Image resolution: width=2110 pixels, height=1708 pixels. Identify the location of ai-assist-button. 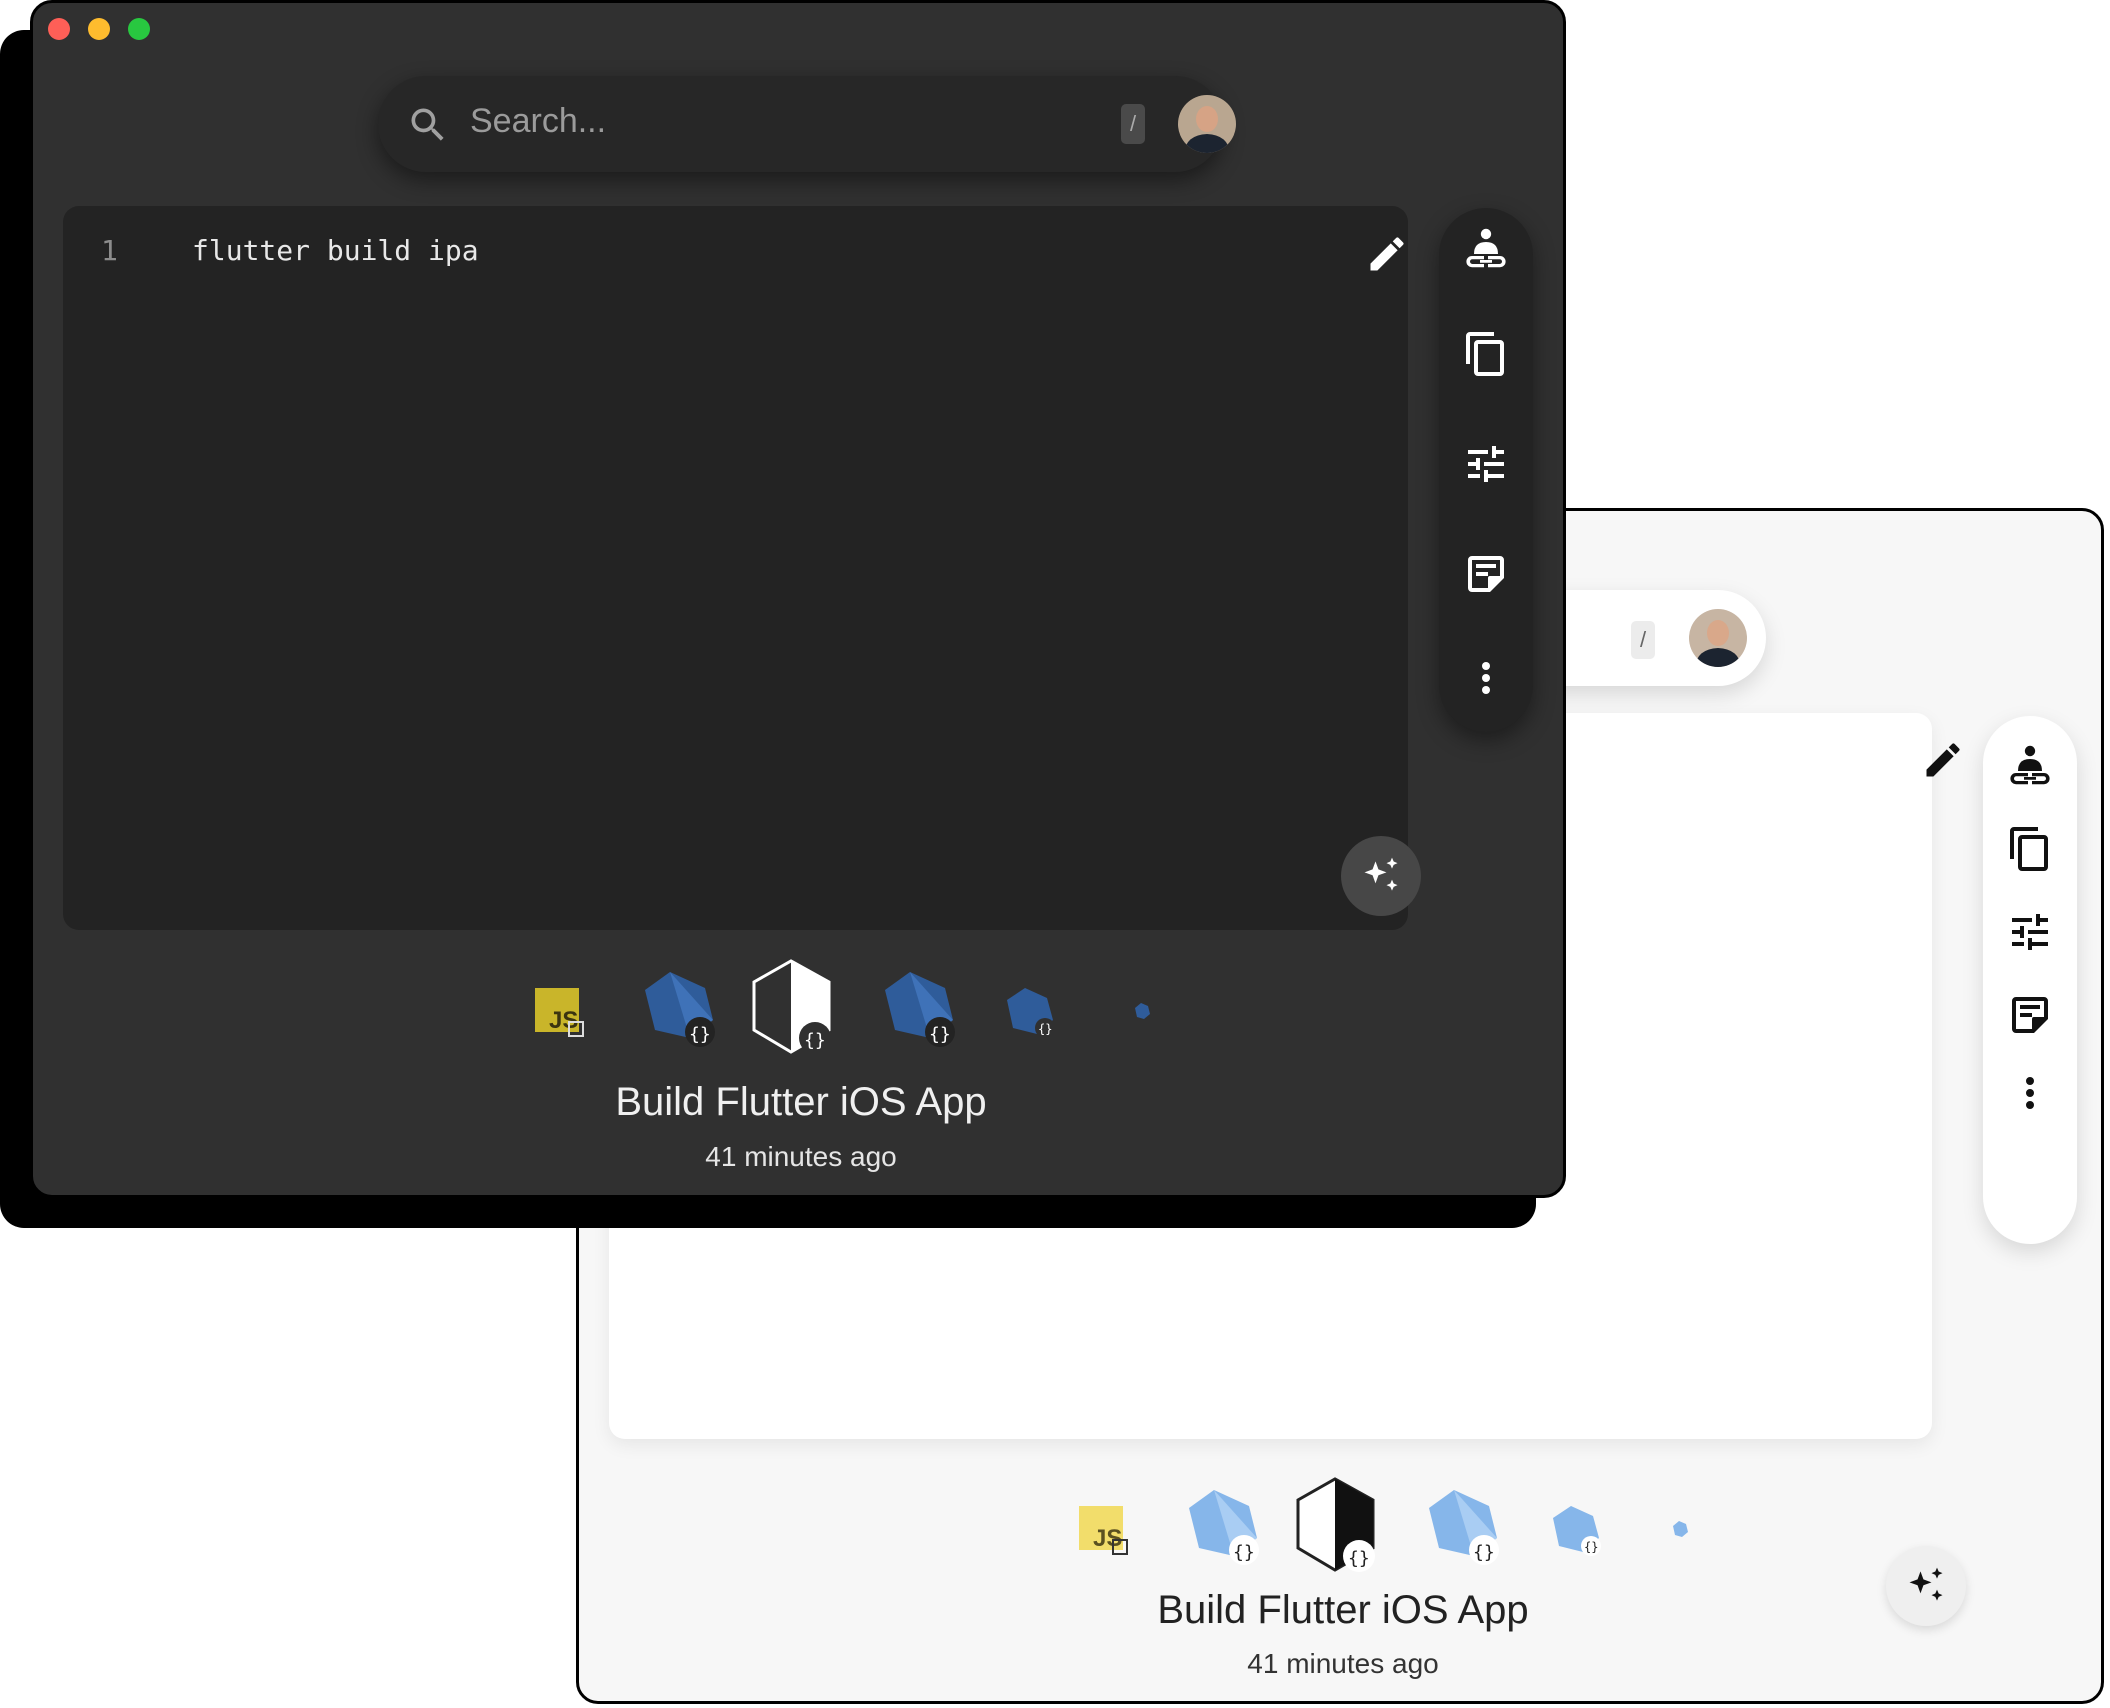
(1381, 876).